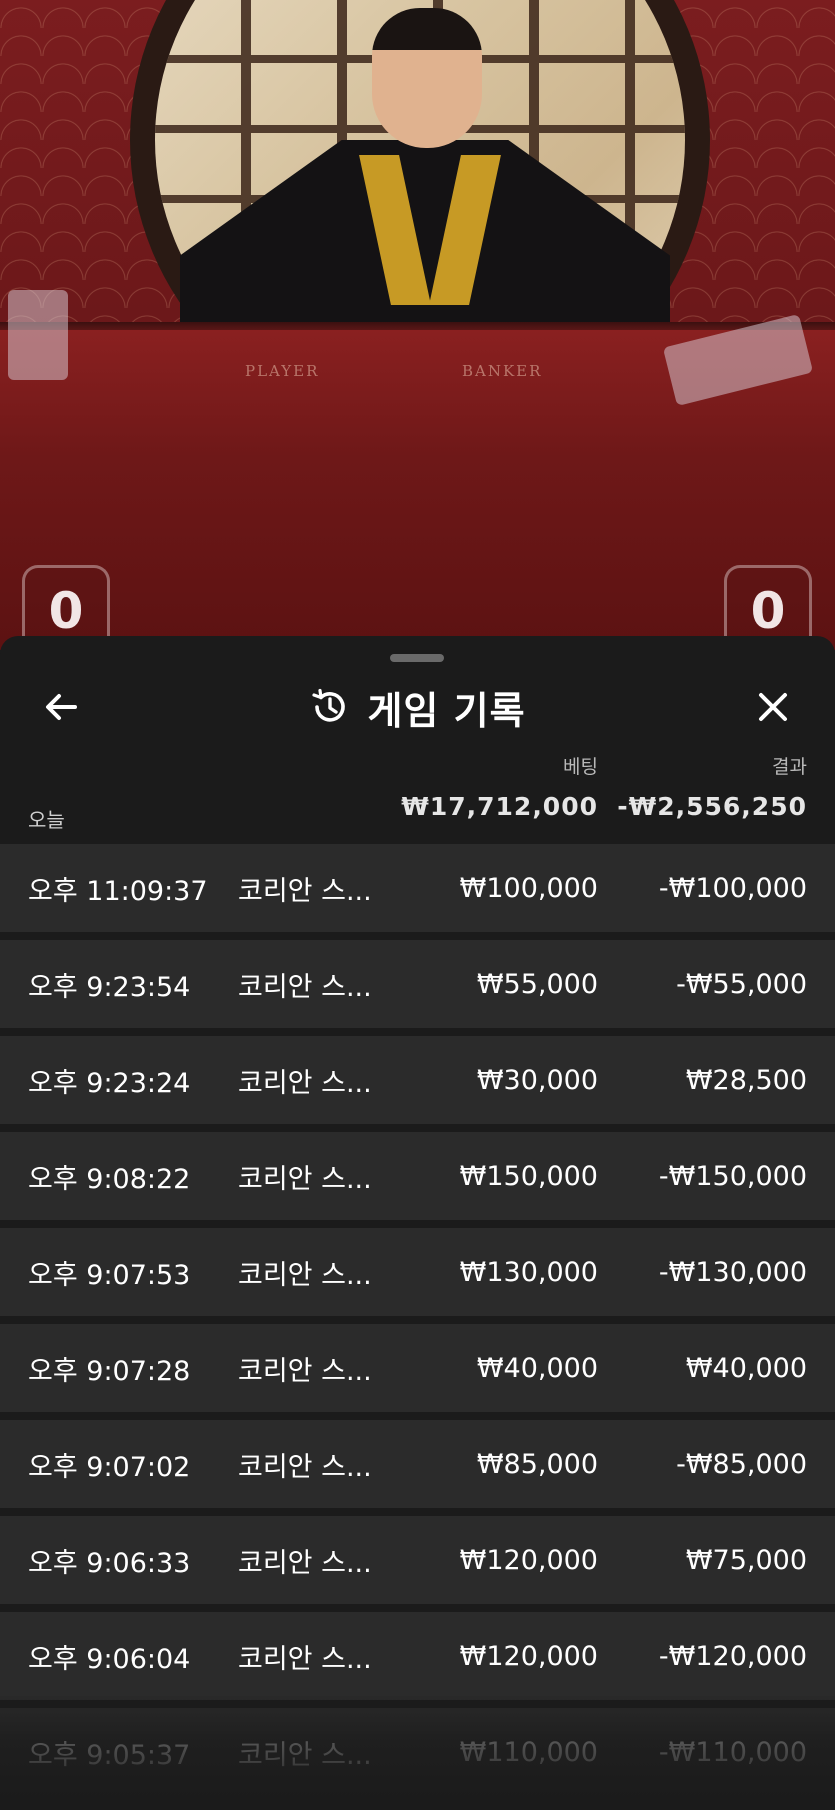 The image size is (835, 1810). Describe the element at coordinates (528, 888) in the screenshot. I see `row-bet-amount: ₩100,000` at that location.